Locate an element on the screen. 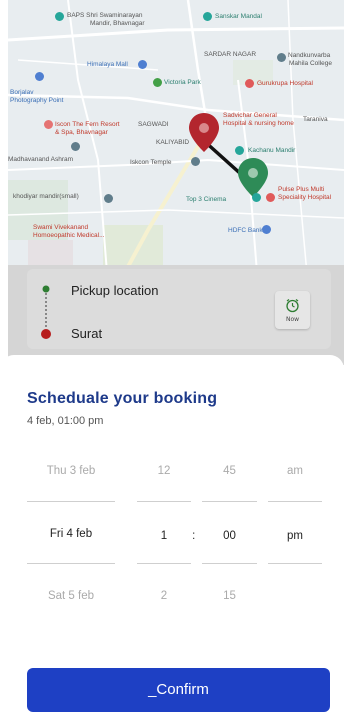 Image resolution: width=344 pixels, height=712 pixels. map-label: Hospital & nursing home is located at coordinates (258, 123).